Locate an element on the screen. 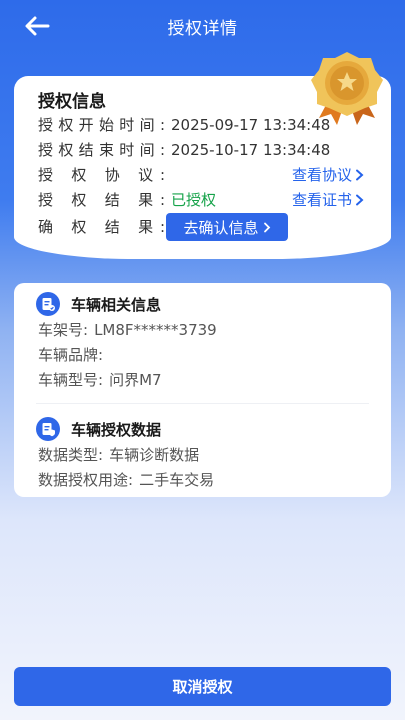 The width and height of the screenshot is (405, 720). vehicle-info-title: 车辆相关信息 is located at coordinates (116, 304).